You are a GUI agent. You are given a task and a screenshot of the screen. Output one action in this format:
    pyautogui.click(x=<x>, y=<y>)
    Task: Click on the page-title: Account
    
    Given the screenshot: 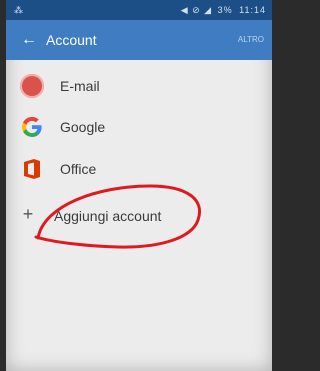 What is the action you would take?
    pyautogui.click(x=71, y=40)
    